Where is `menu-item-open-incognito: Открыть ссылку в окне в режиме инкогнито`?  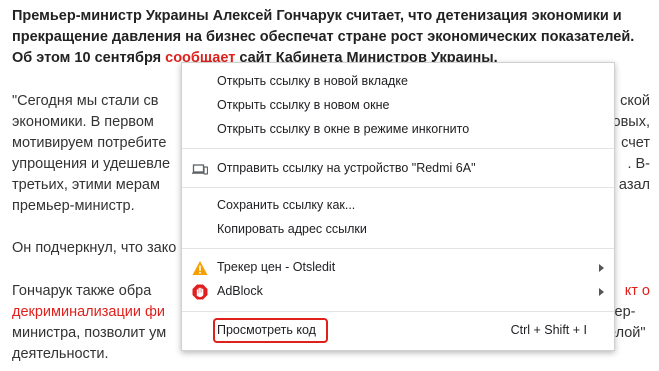 menu-item-open-incognito: Открыть ссылку в окне в режиме инкогнито is located at coordinates (398, 130).